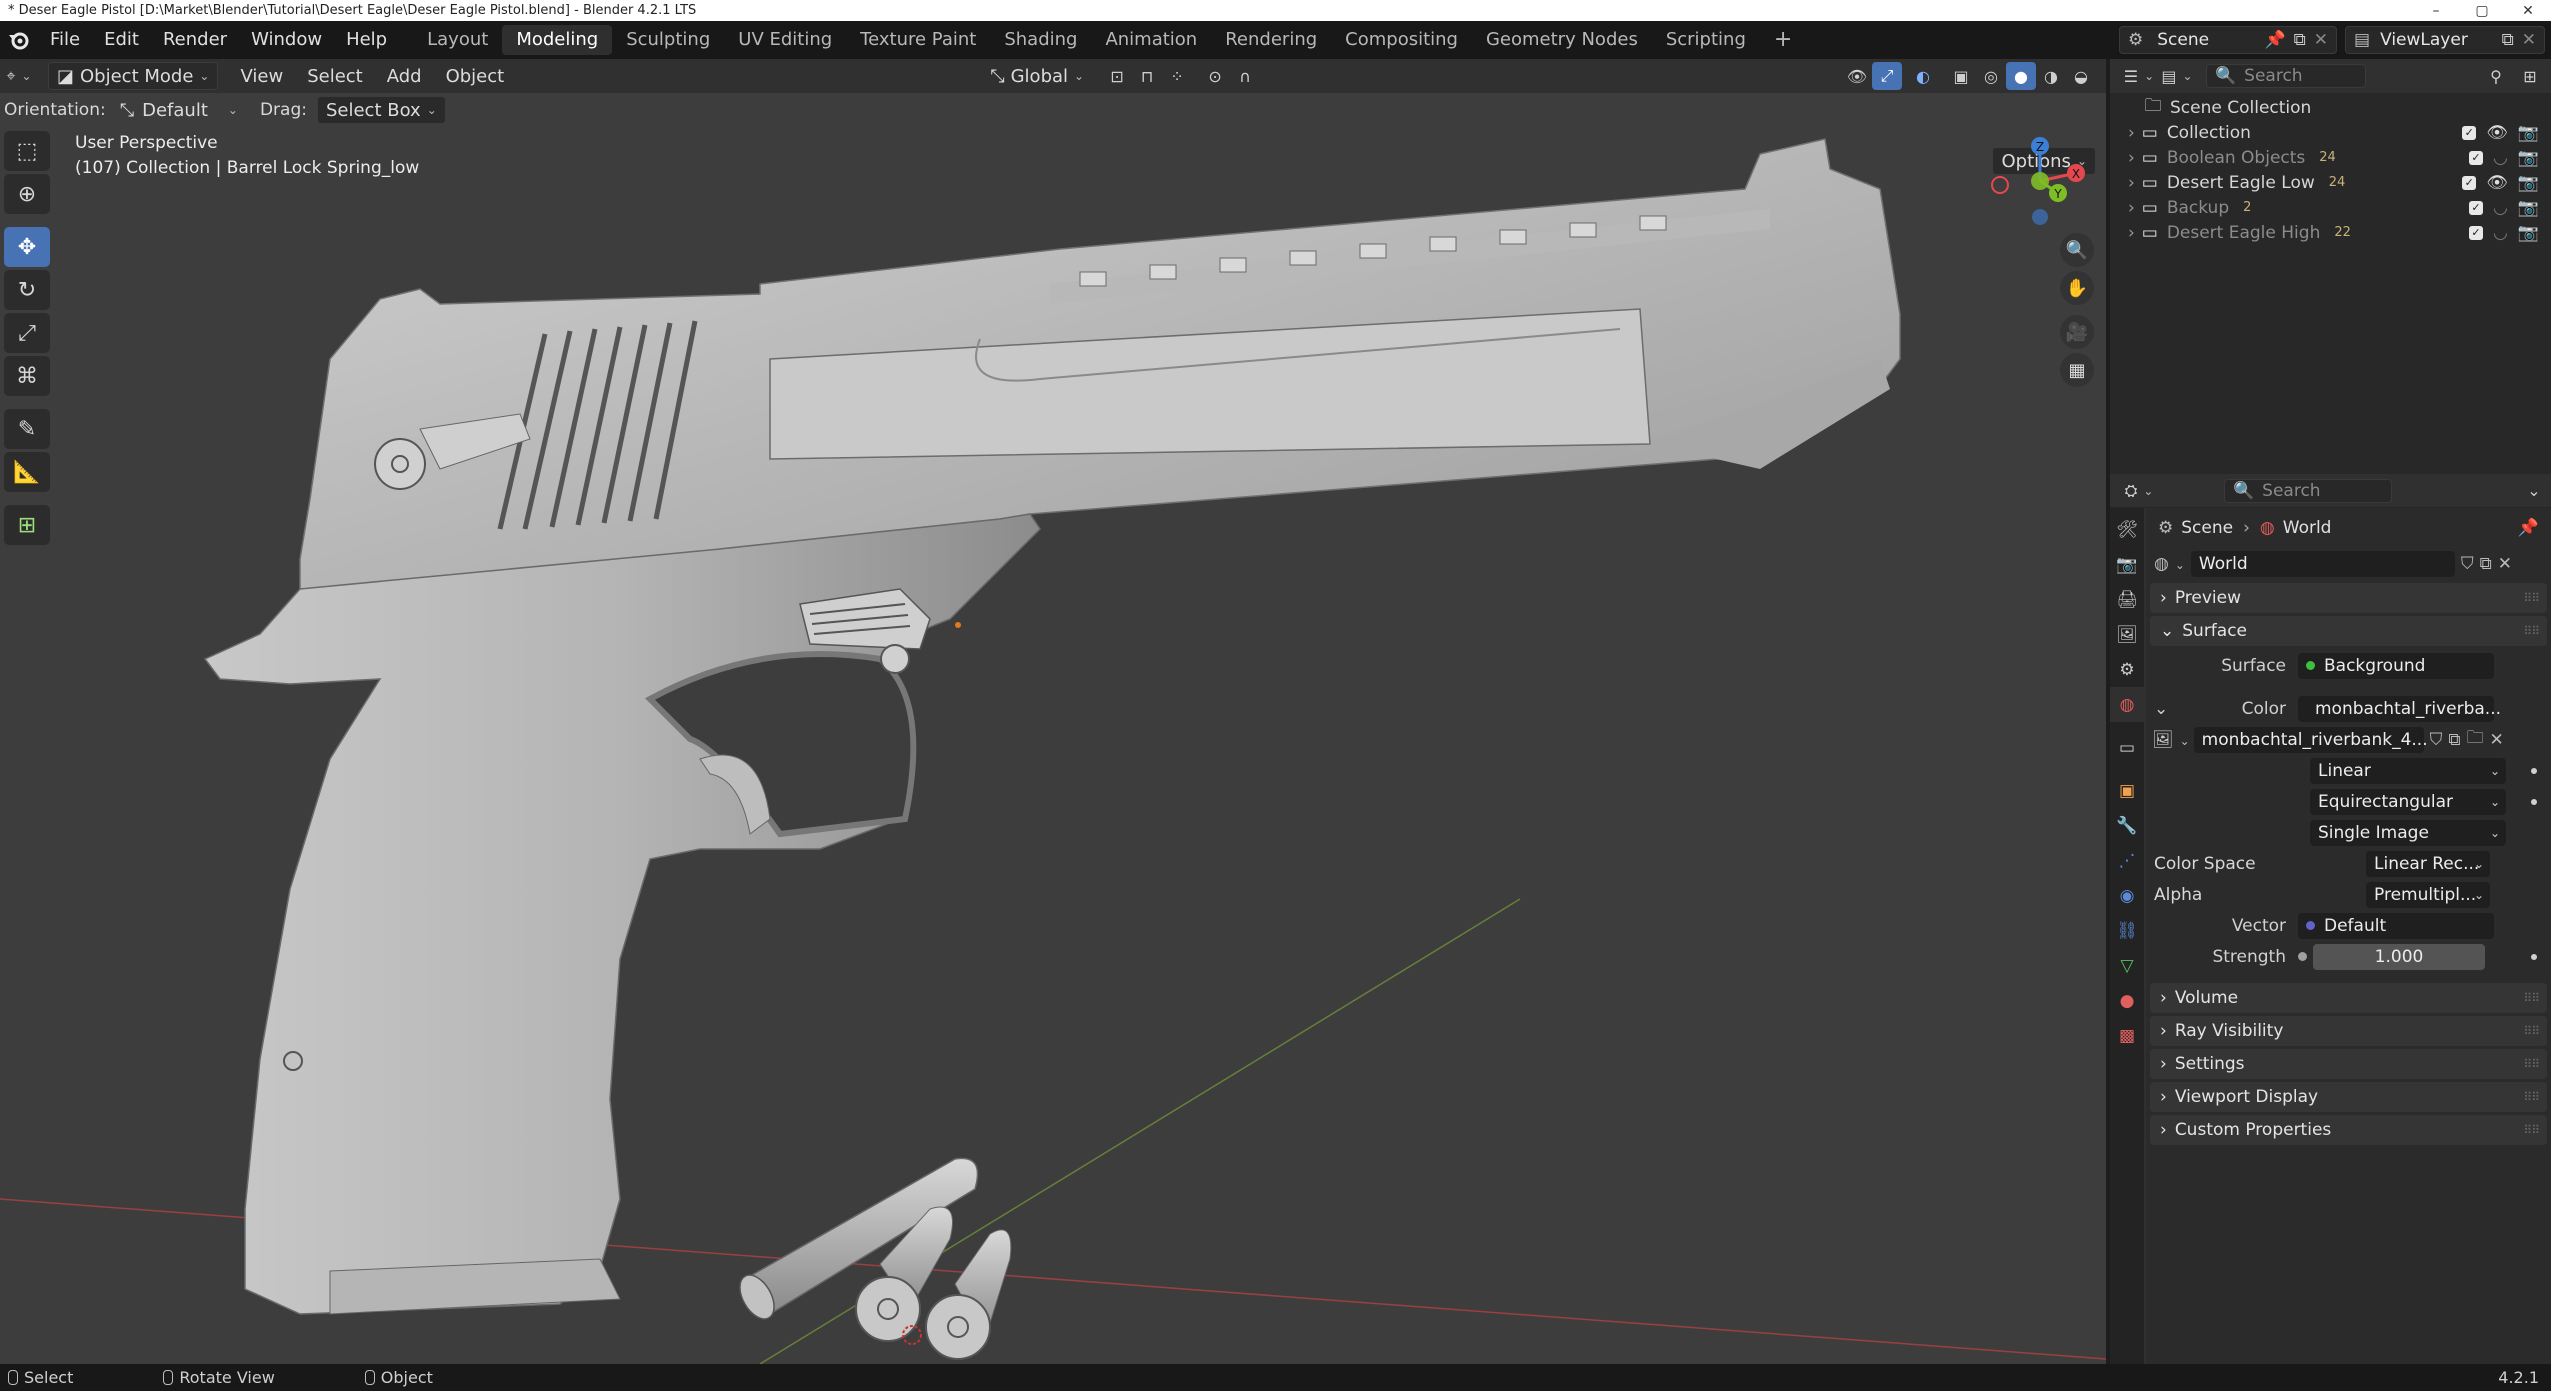 Image resolution: width=2551 pixels, height=1391 pixels. What do you see at coordinates (2321, 40) in the screenshot?
I see `delete-scene-icon: ✕` at bounding box center [2321, 40].